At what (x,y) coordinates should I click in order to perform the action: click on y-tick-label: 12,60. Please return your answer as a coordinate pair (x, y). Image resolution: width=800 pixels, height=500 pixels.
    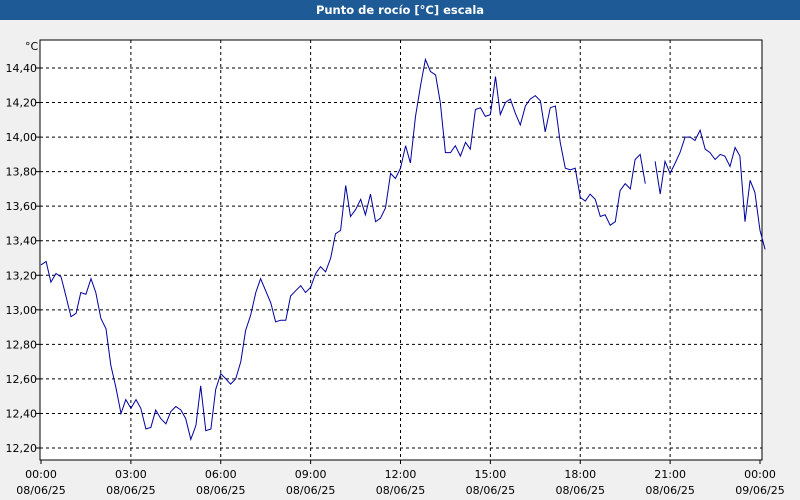
    Looking at the image, I should click on (22, 379).